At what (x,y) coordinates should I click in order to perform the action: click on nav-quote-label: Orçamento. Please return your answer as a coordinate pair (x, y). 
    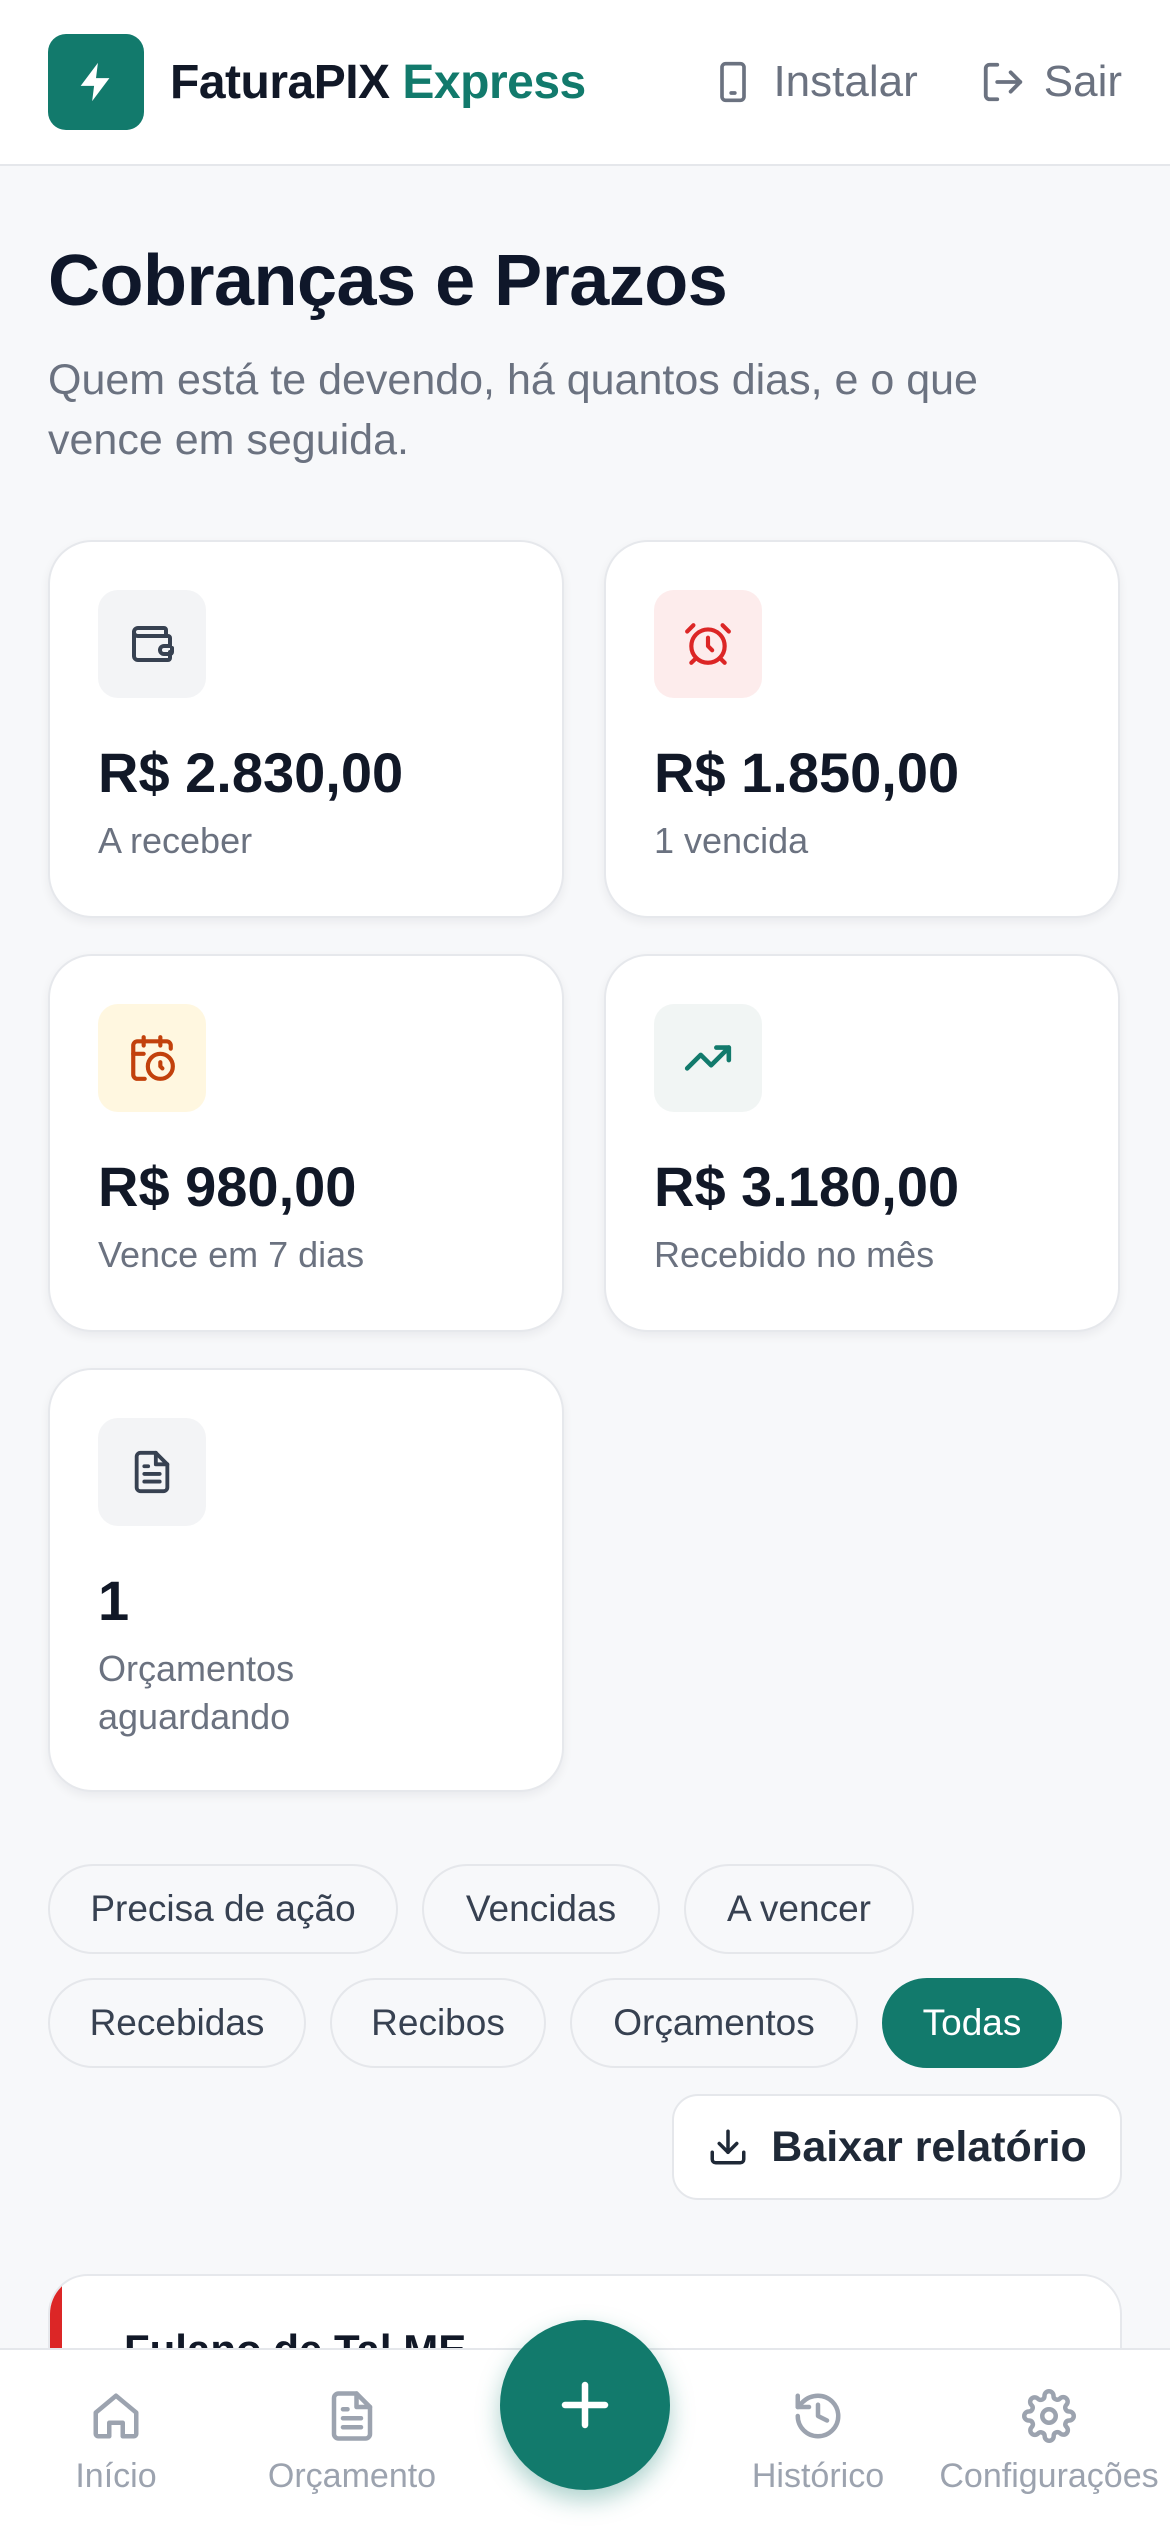
    Looking at the image, I should click on (352, 2475).